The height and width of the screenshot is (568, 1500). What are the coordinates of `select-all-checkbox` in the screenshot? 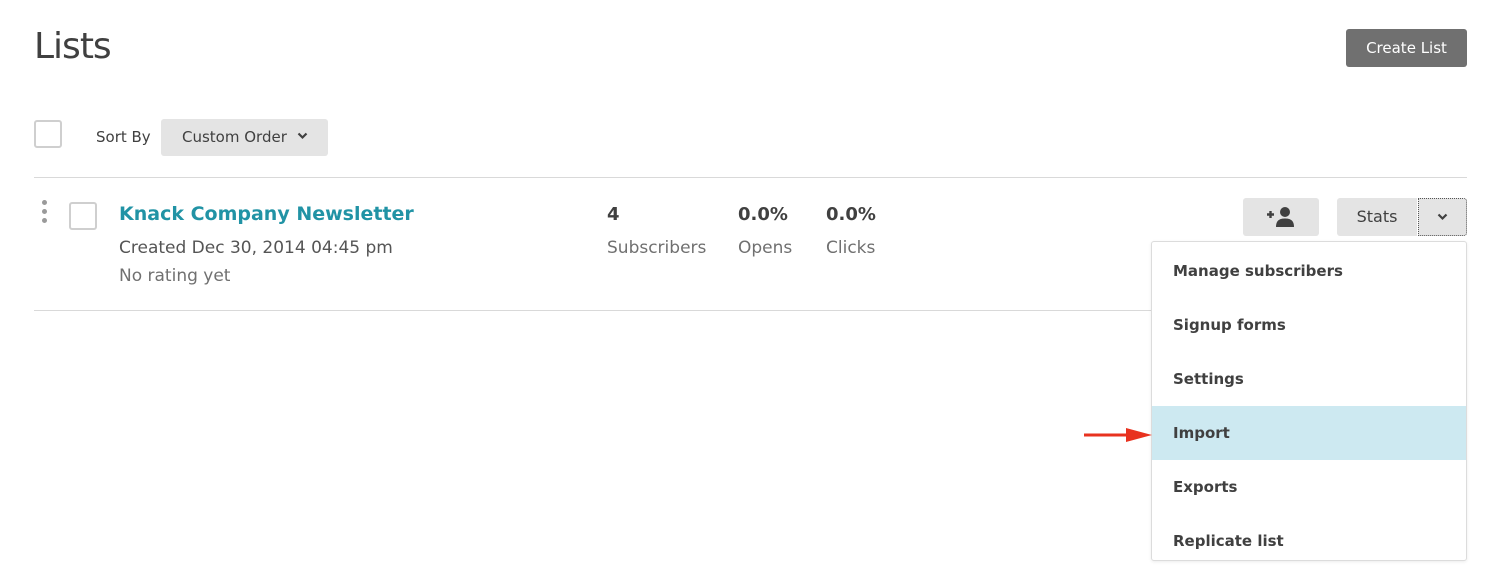 It's located at (48, 134).